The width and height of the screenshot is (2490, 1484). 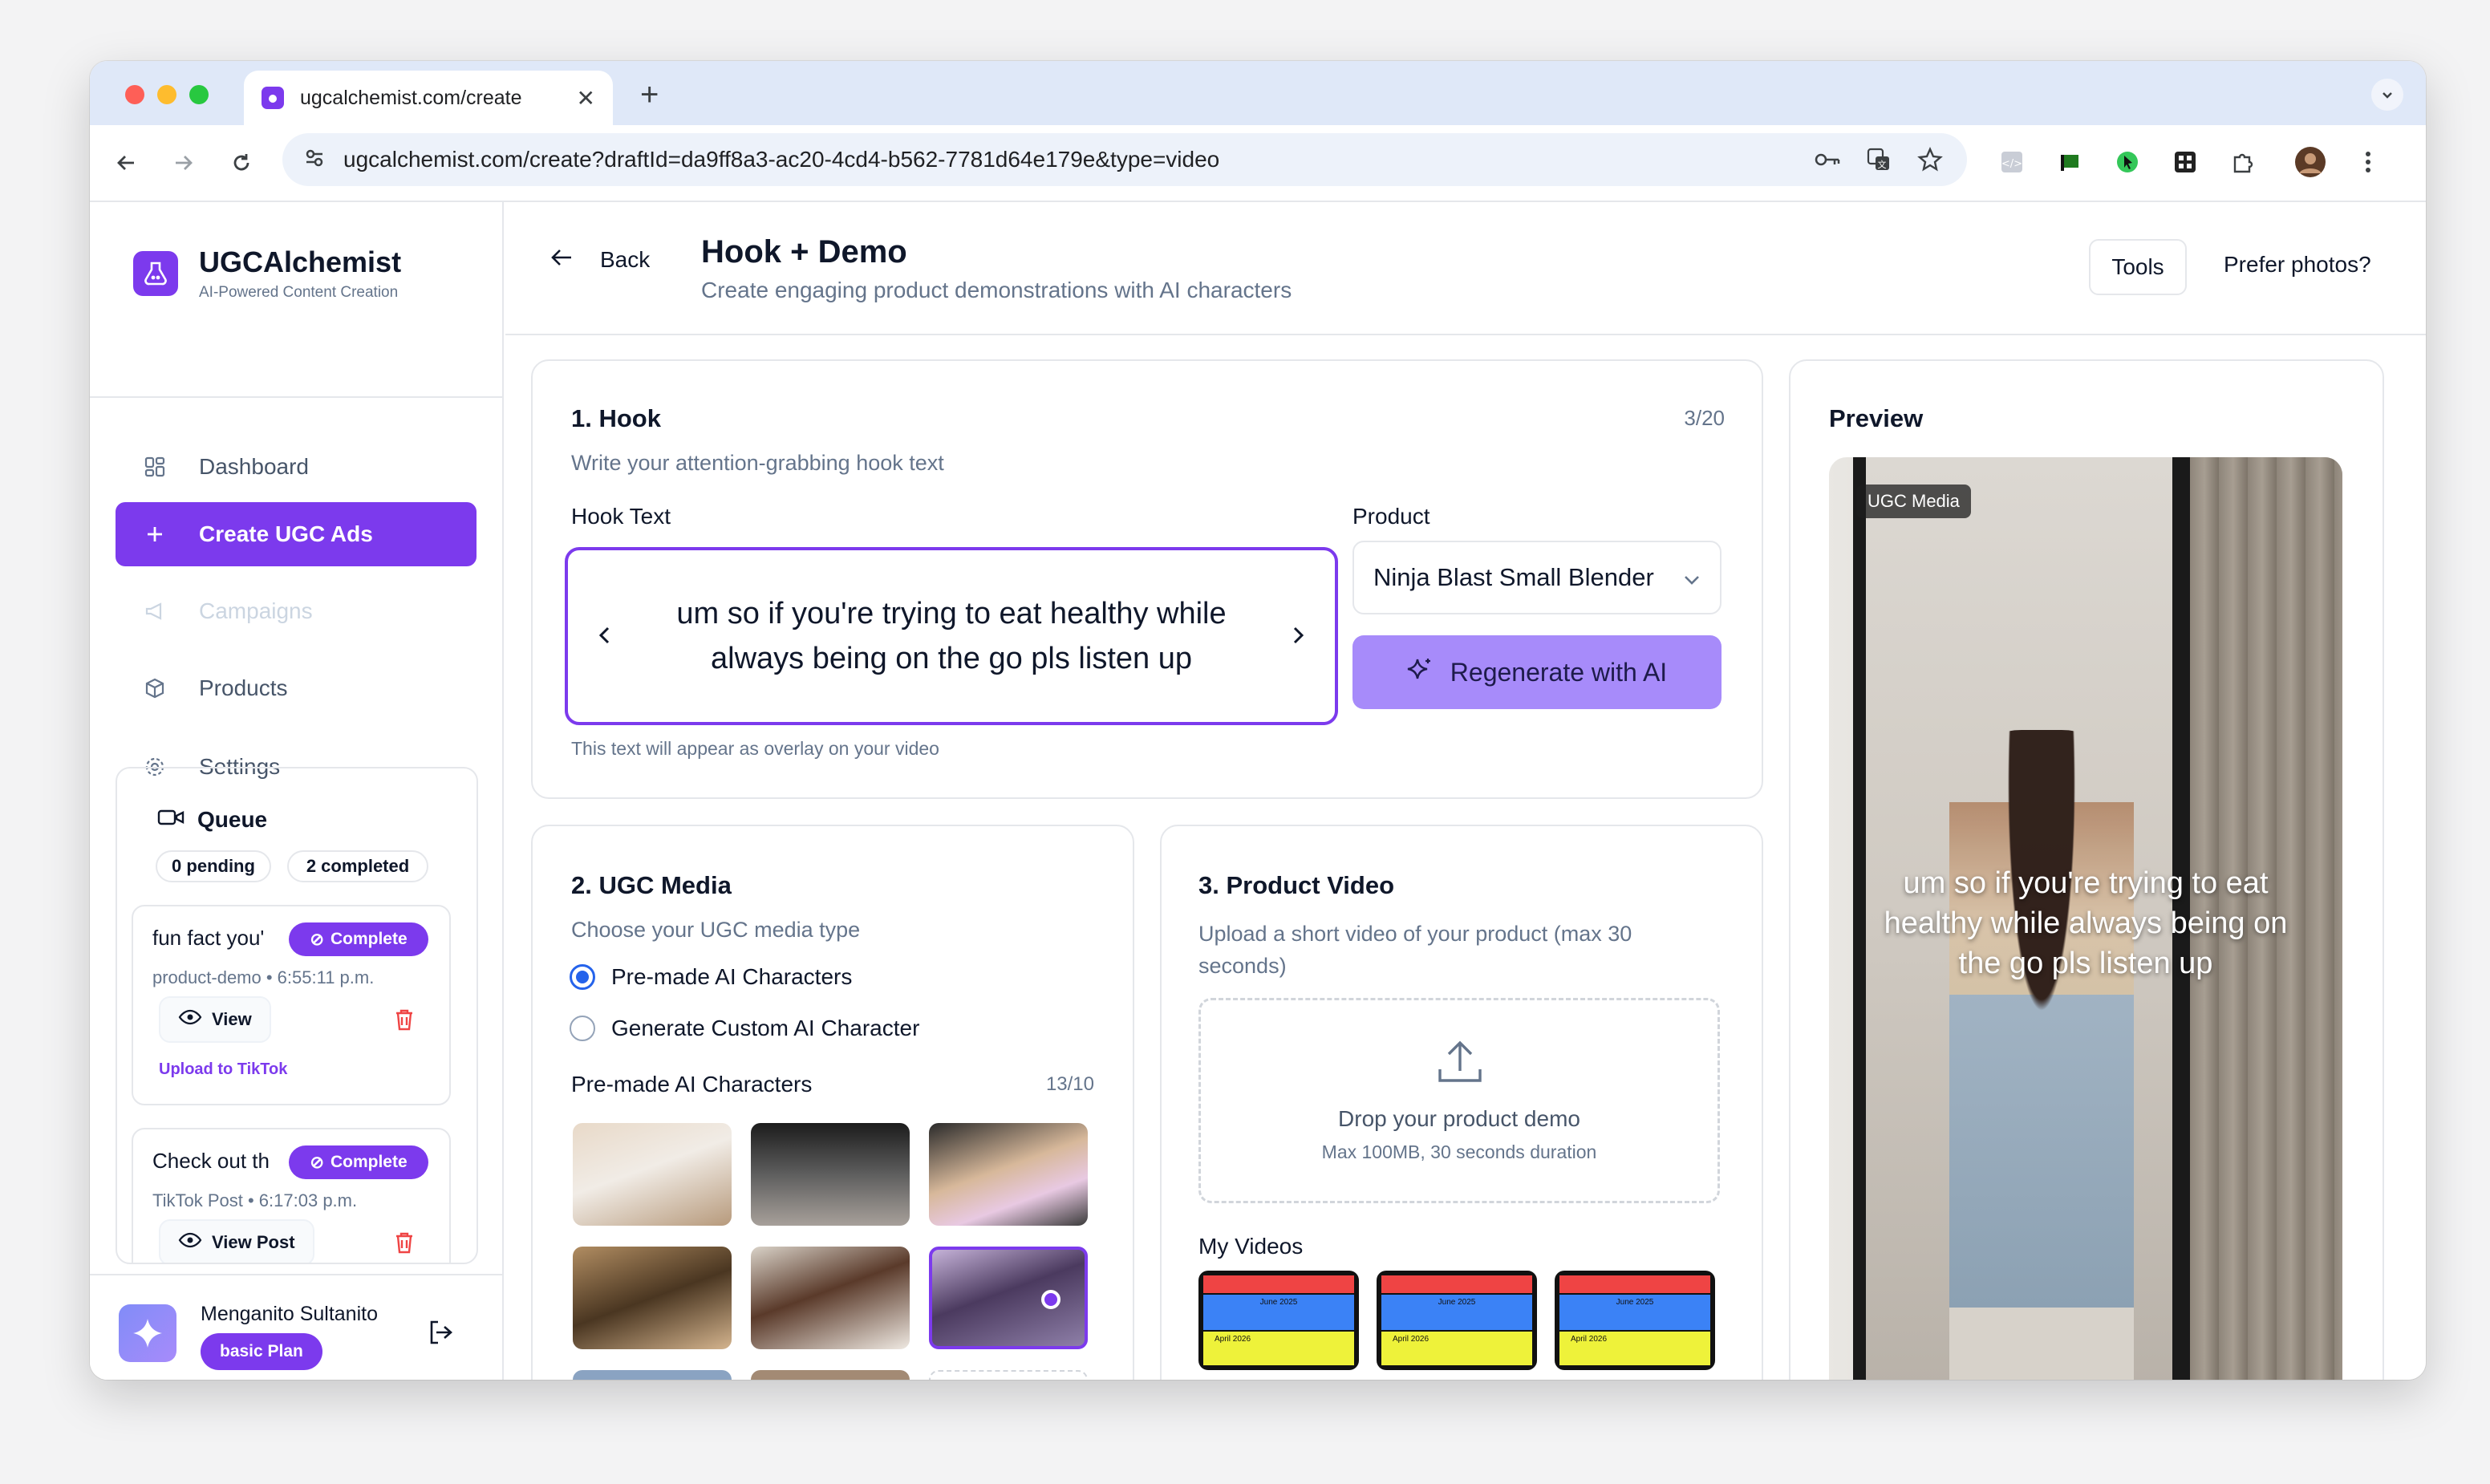 What do you see at coordinates (692, 1084) in the screenshot?
I see `premade-section-label: Pre-made AI Characters` at bounding box center [692, 1084].